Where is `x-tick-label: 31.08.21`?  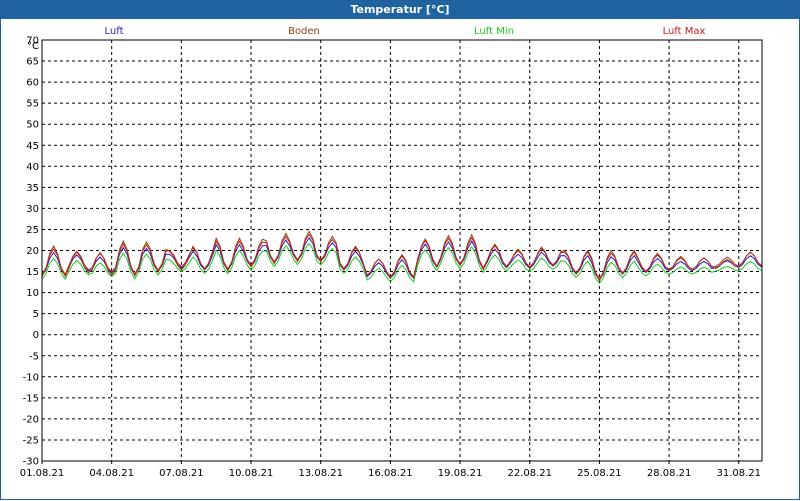 x-tick-label: 31.08.21 is located at coordinates (739, 473).